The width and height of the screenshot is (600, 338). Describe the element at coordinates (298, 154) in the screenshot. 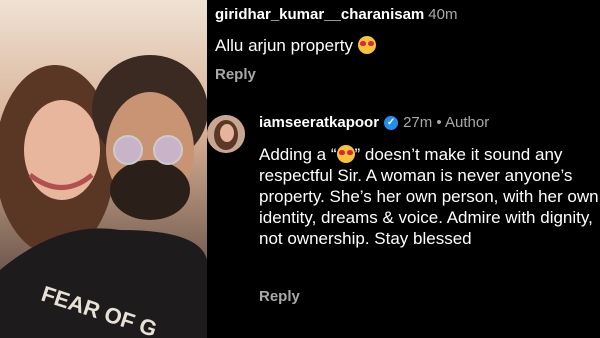

I see `comment2-text-pre: Adding a “` at that location.